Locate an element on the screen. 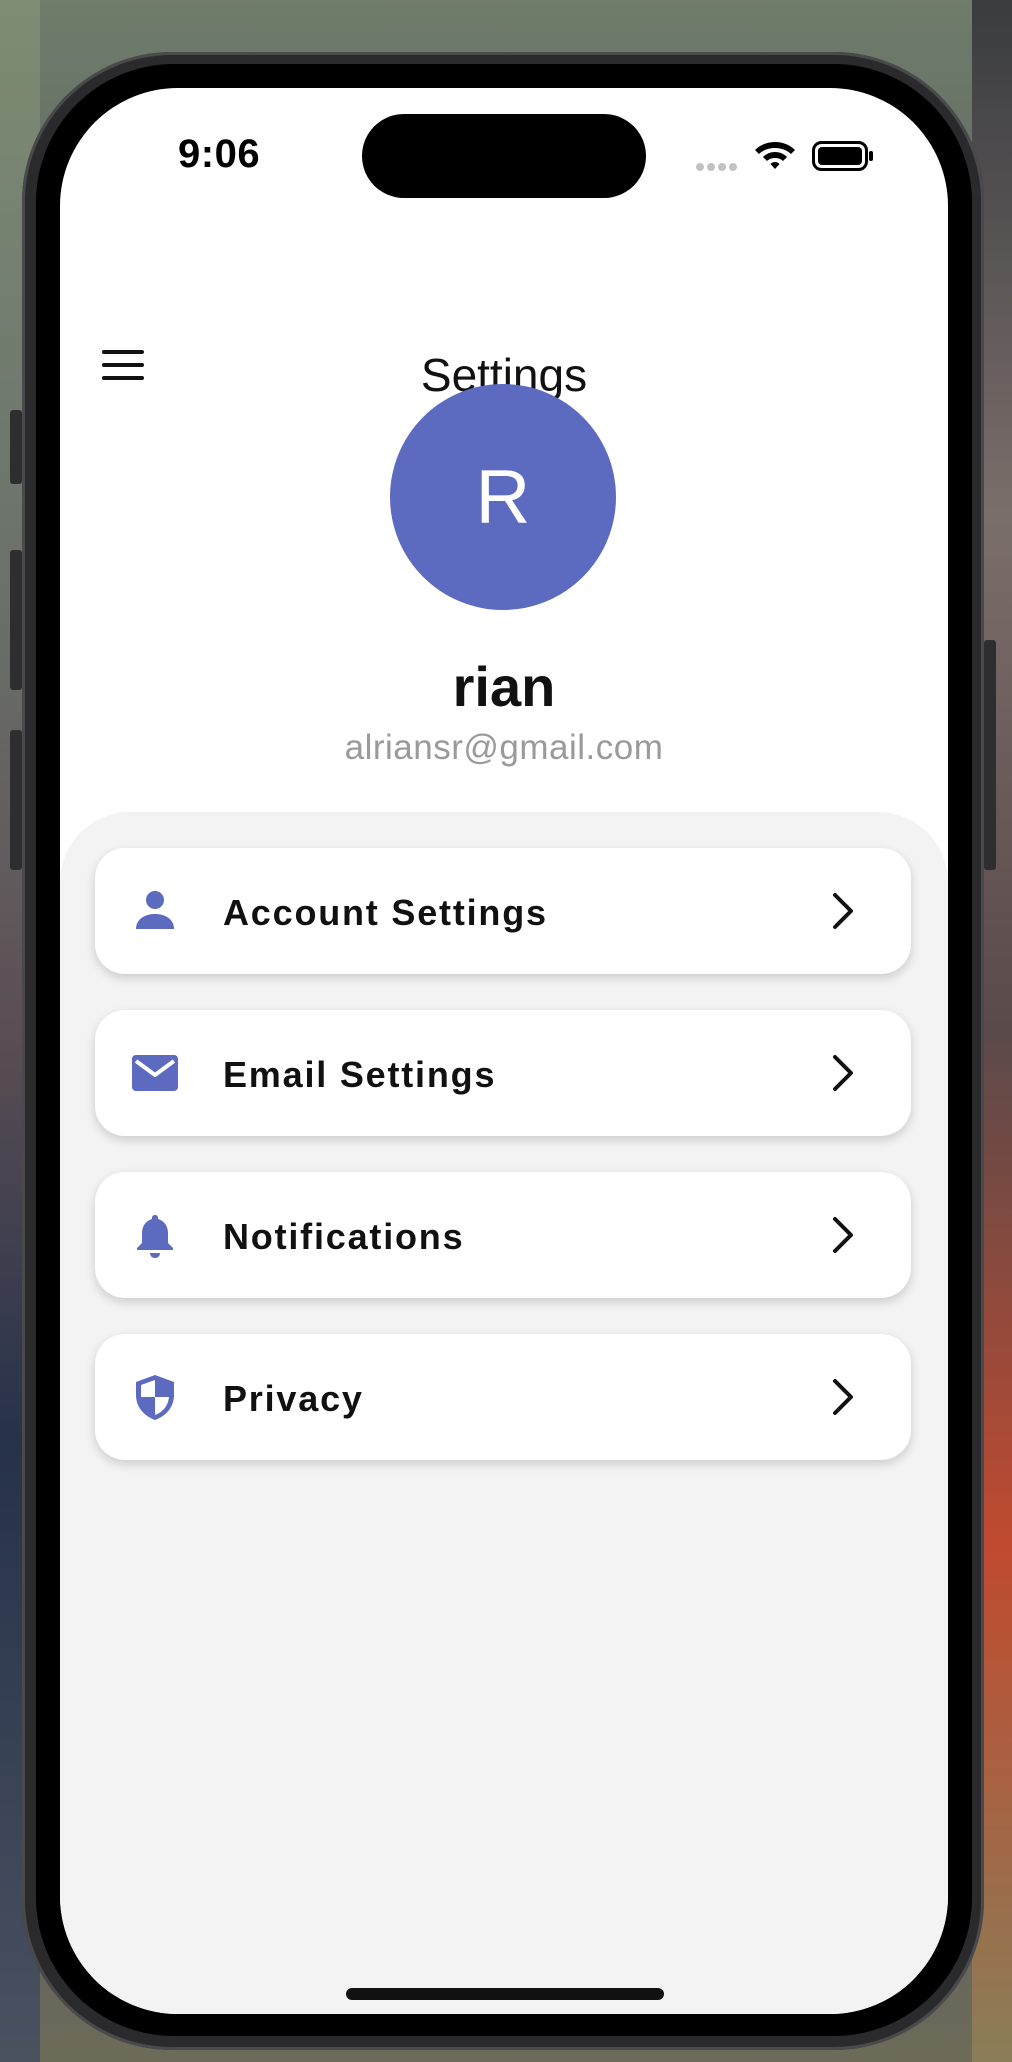 The width and height of the screenshot is (1012, 2062). menu-item-account-settings: Account Settings is located at coordinates (503, 911).